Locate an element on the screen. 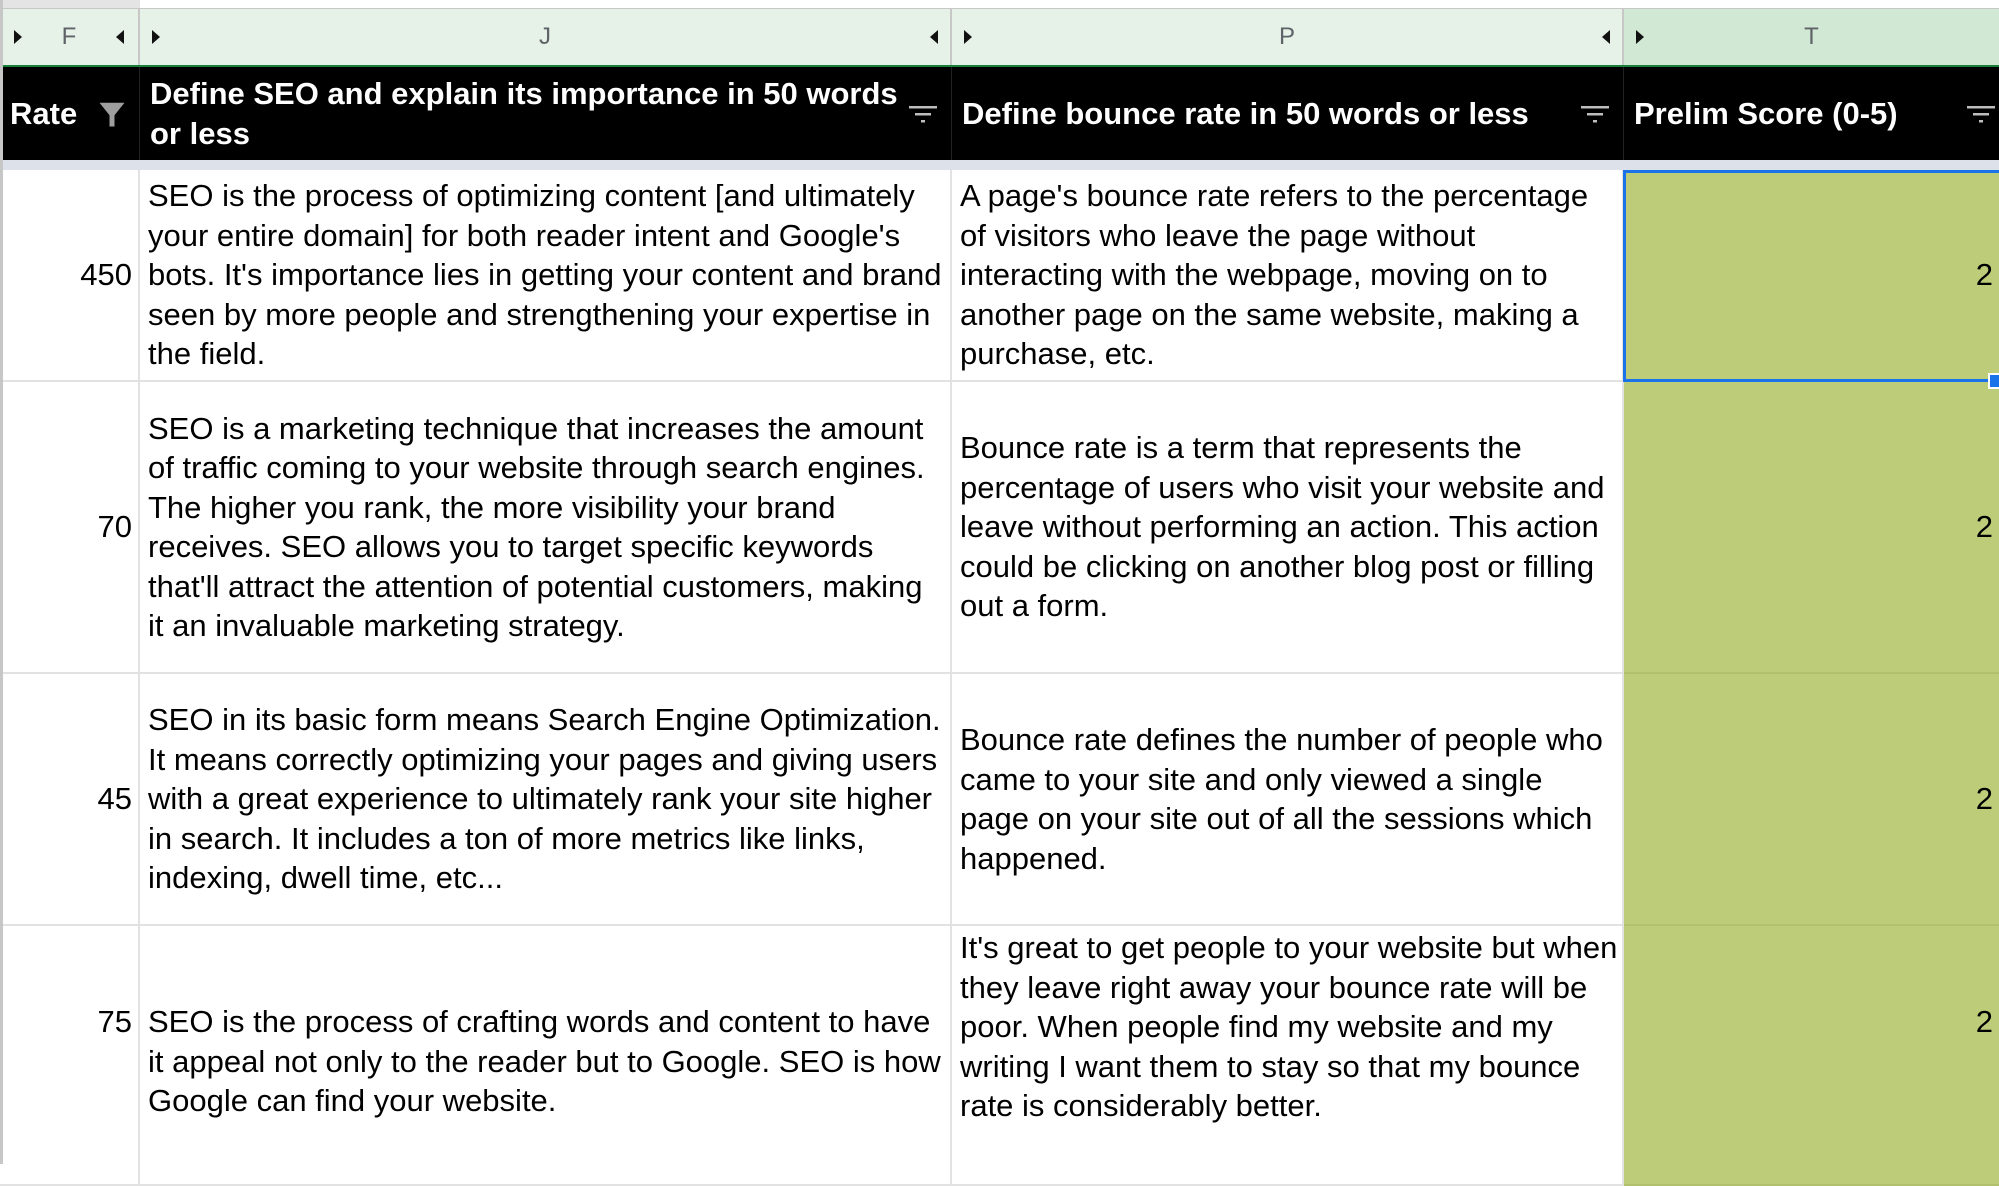 This screenshot has height=1186, width=1999. column-header-t: T is located at coordinates (1811, 37).